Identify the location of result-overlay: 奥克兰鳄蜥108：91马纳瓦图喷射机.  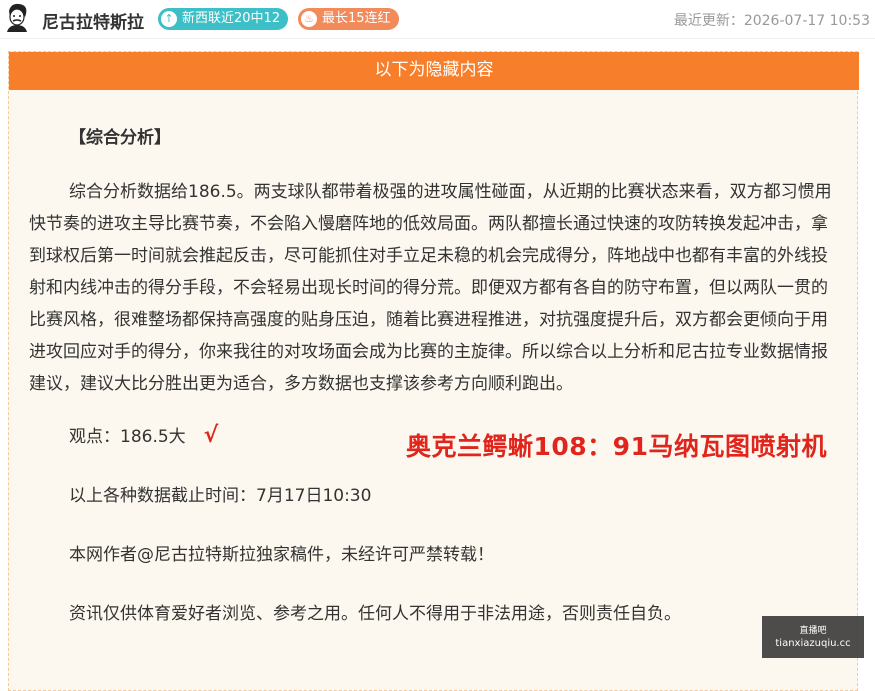
(616, 446).